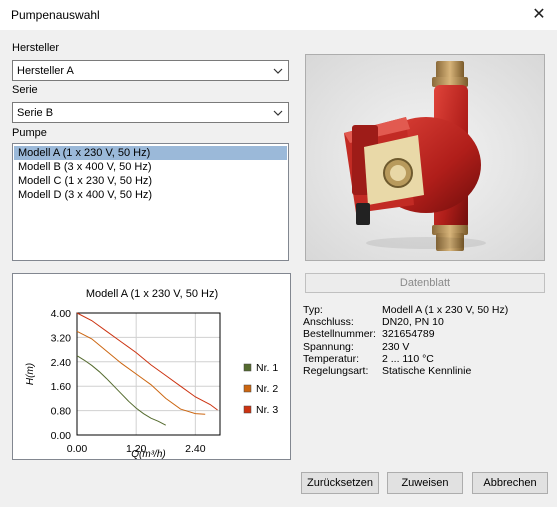 This screenshot has height=507, width=557. Describe the element at coordinates (267, 368) in the screenshot. I see `legend-label: Nr. 1` at that location.